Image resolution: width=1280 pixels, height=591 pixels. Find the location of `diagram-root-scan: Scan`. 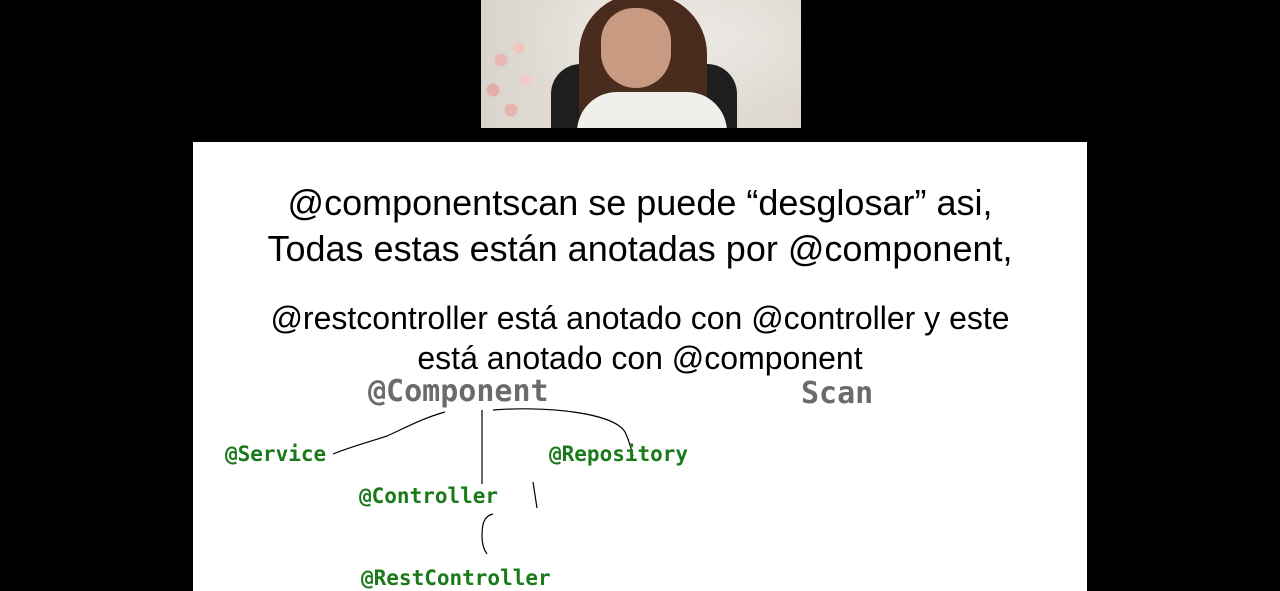

diagram-root-scan: Scan is located at coordinates (837, 393).